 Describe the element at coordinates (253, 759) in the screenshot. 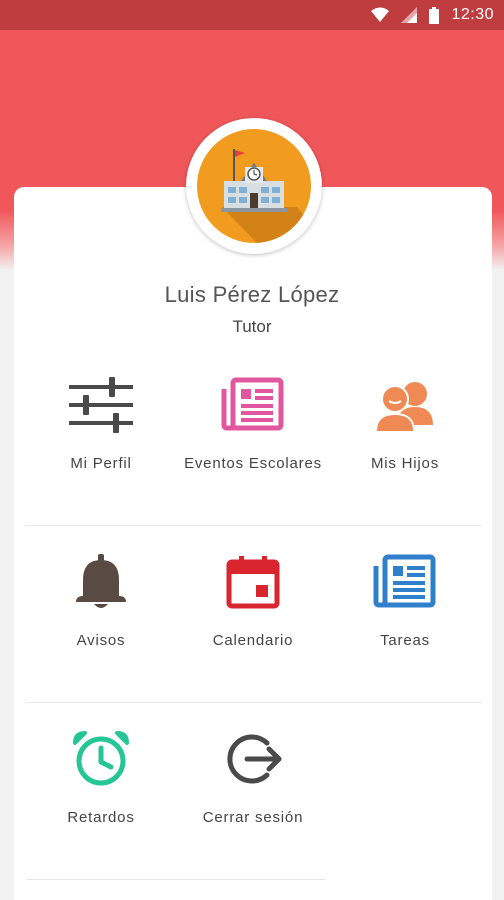

I see `logout-icon` at that location.